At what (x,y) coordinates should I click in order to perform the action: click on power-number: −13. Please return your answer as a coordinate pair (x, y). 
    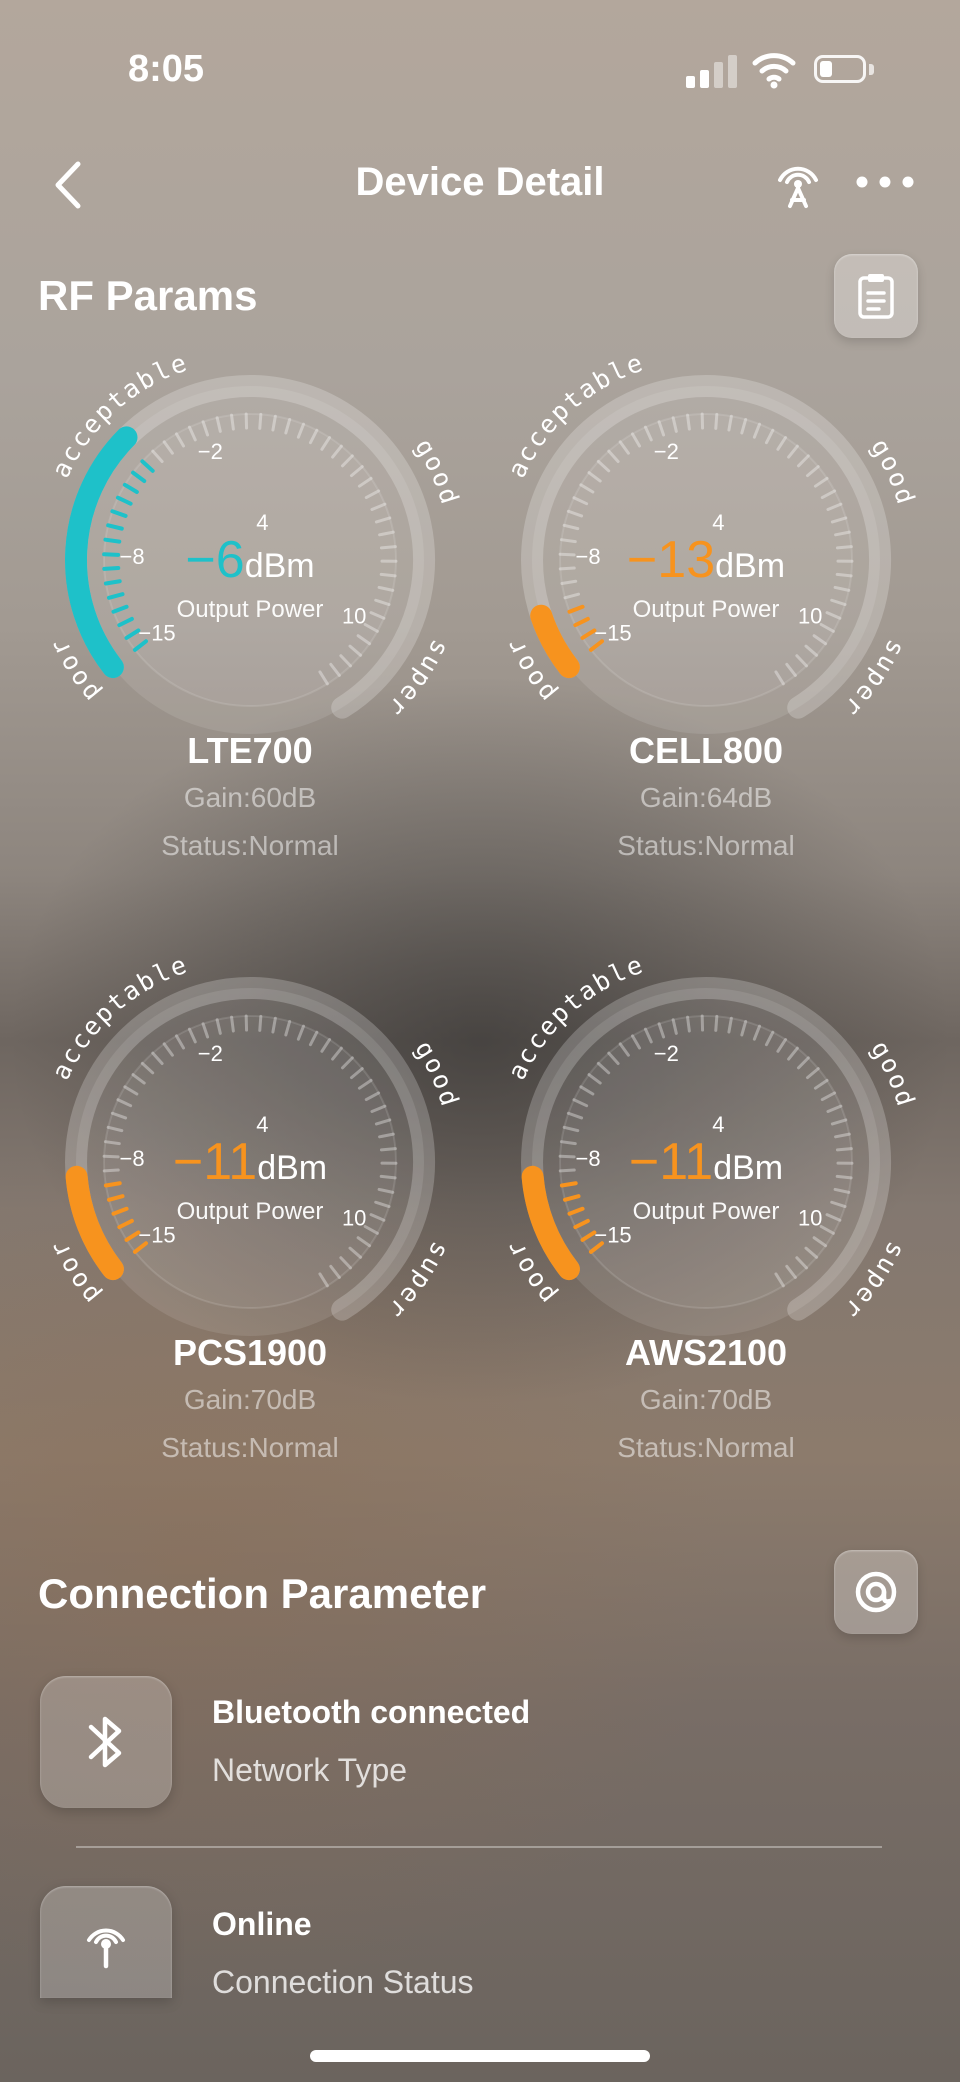
    Looking at the image, I should click on (671, 560).